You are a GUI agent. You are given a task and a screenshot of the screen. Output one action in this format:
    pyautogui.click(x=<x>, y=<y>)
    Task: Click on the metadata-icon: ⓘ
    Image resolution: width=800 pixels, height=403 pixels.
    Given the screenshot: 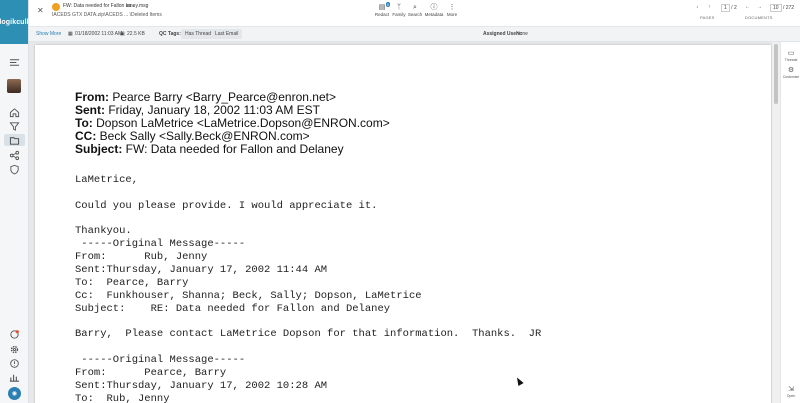 What is the action you would take?
    pyautogui.click(x=434, y=7)
    